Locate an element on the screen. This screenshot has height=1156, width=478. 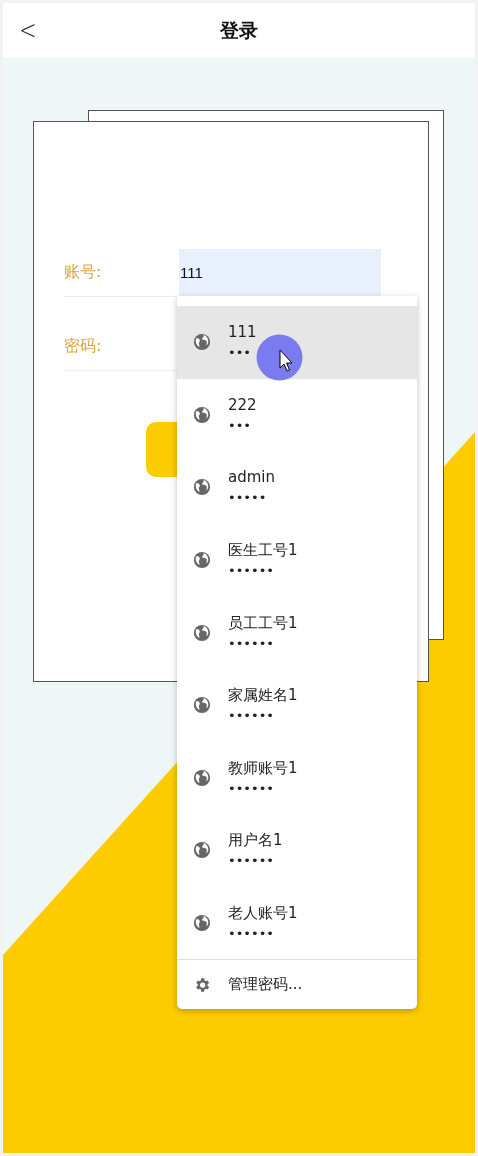
field-label: 密码: is located at coordinates (83, 346).